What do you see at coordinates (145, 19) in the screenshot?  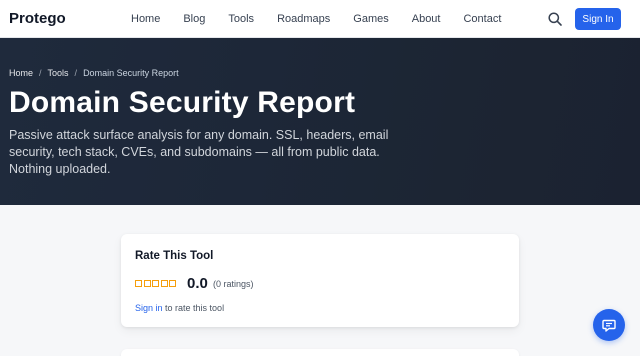 I see `nav-link-home: Home` at bounding box center [145, 19].